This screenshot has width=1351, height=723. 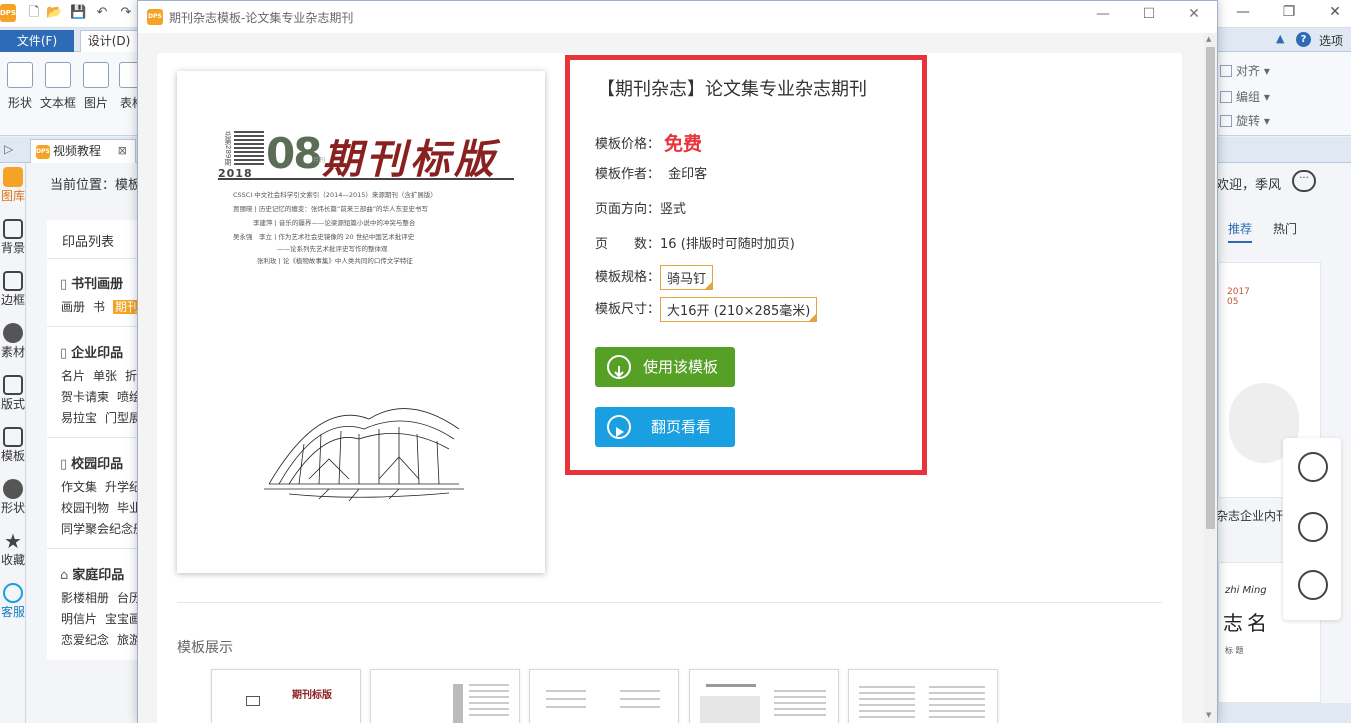 I want to click on subitem-love: 恋爱纪念, so click(x=85, y=640).